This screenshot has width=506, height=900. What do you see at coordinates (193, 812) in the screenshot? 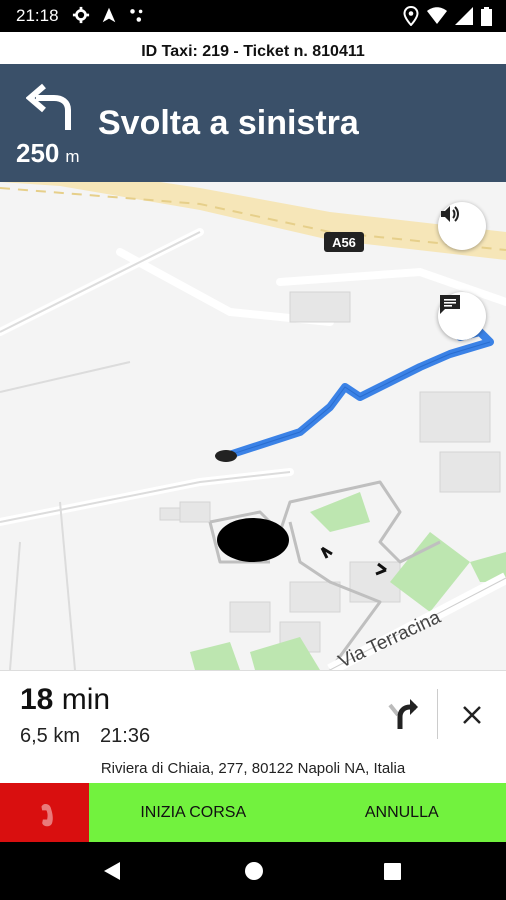
I see `start-ride-button: INIZIA CORSA` at bounding box center [193, 812].